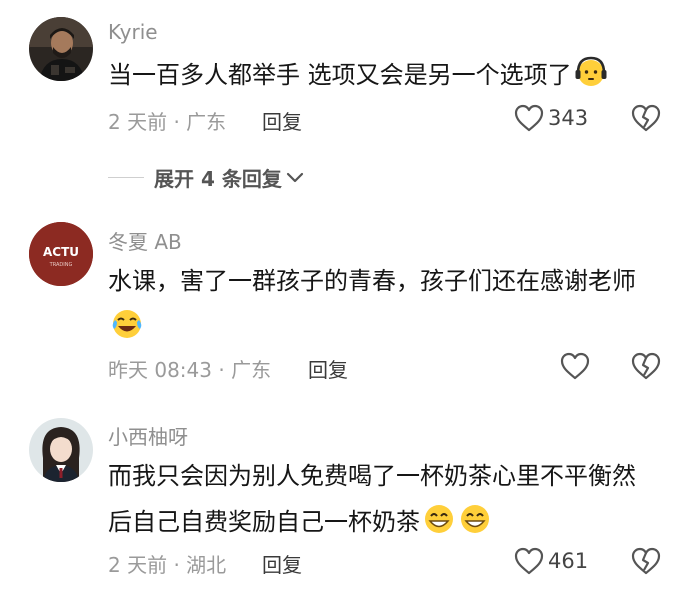 This screenshot has width=690, height=589. Describe the element at coordinates (145, 240) in the screenshot. I see `username: 冬夏 AB` at that location.